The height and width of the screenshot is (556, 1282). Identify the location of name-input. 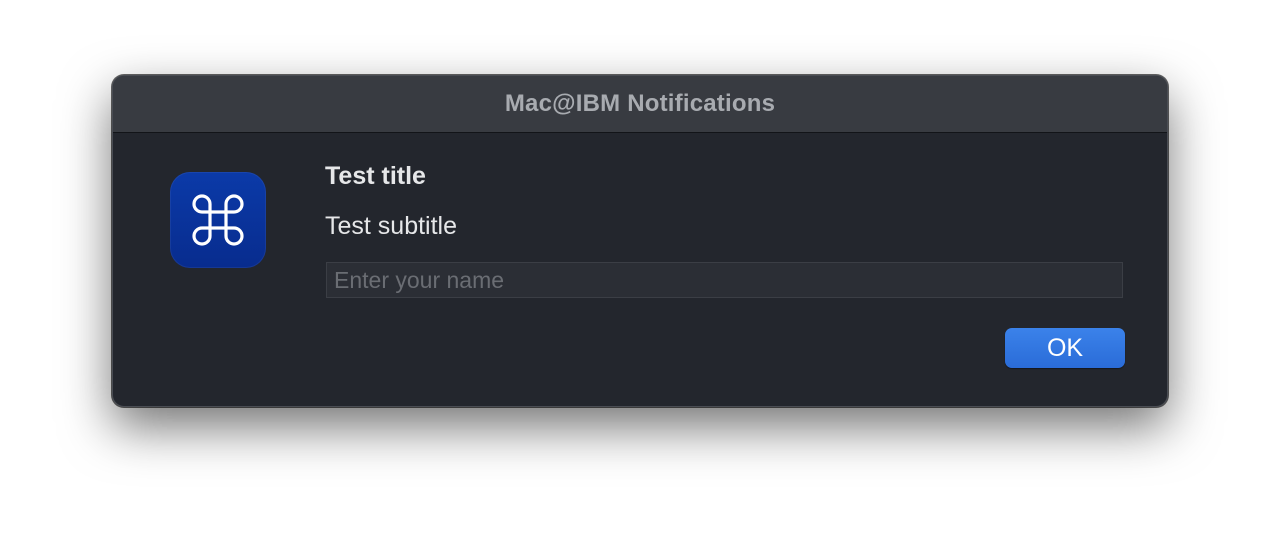
(724, 280).